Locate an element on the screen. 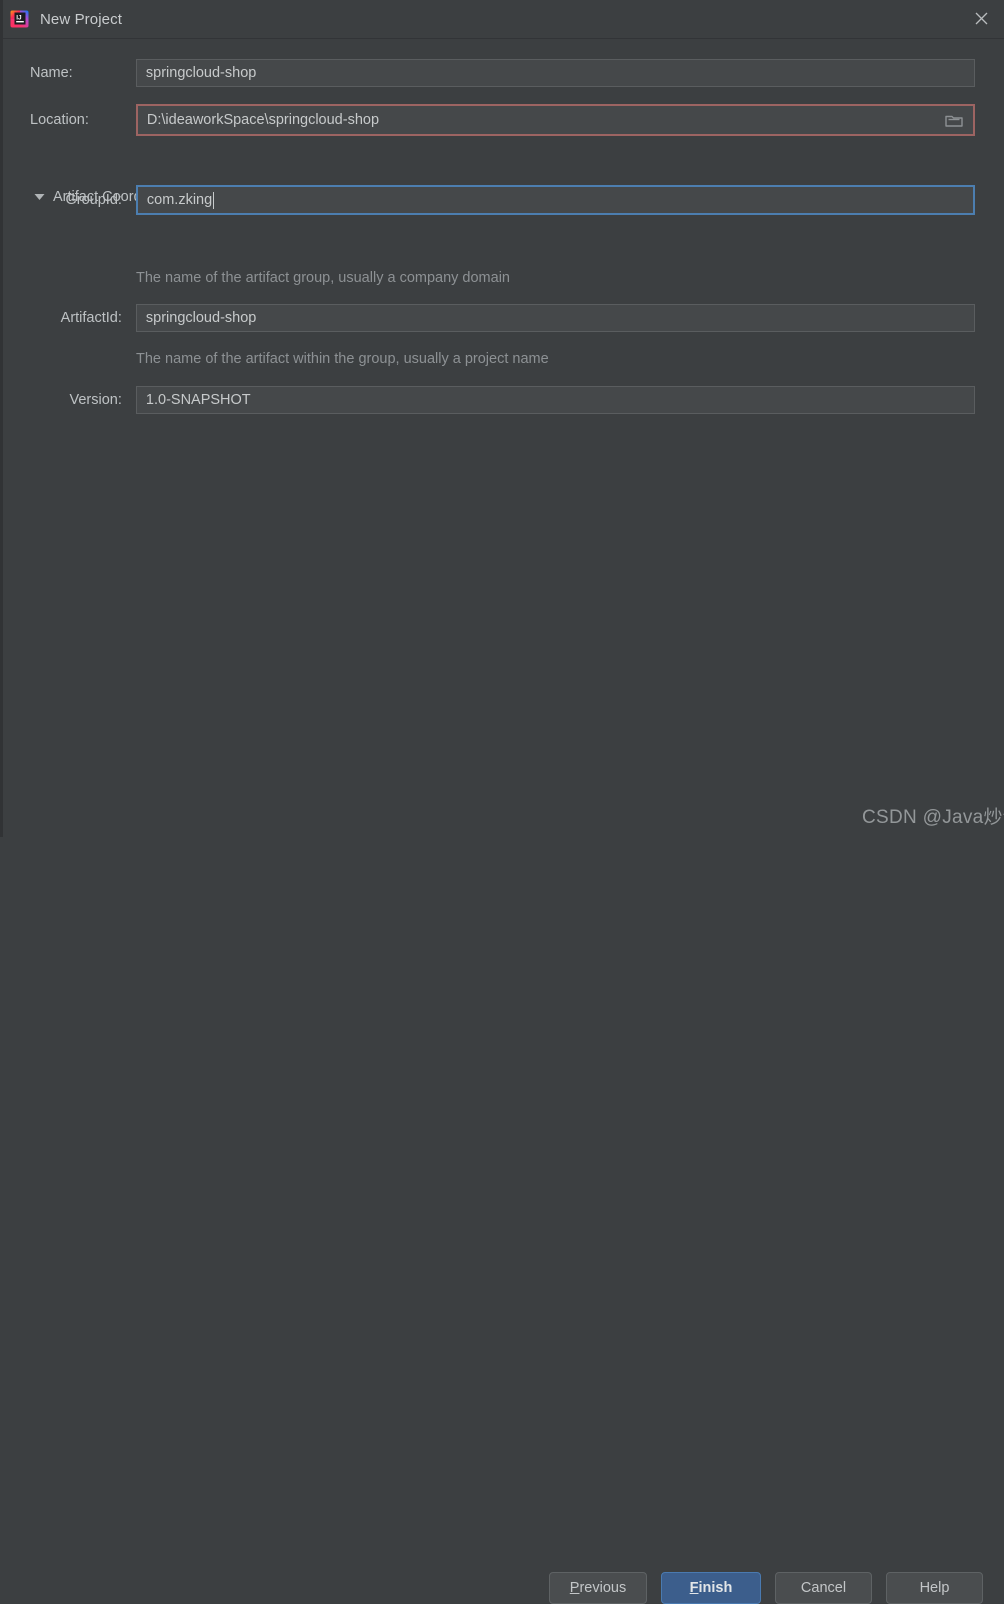 The height and width of the screenshot is (1604, 1004). previous-mnemonic: P is located at coordinates (574, 1588).